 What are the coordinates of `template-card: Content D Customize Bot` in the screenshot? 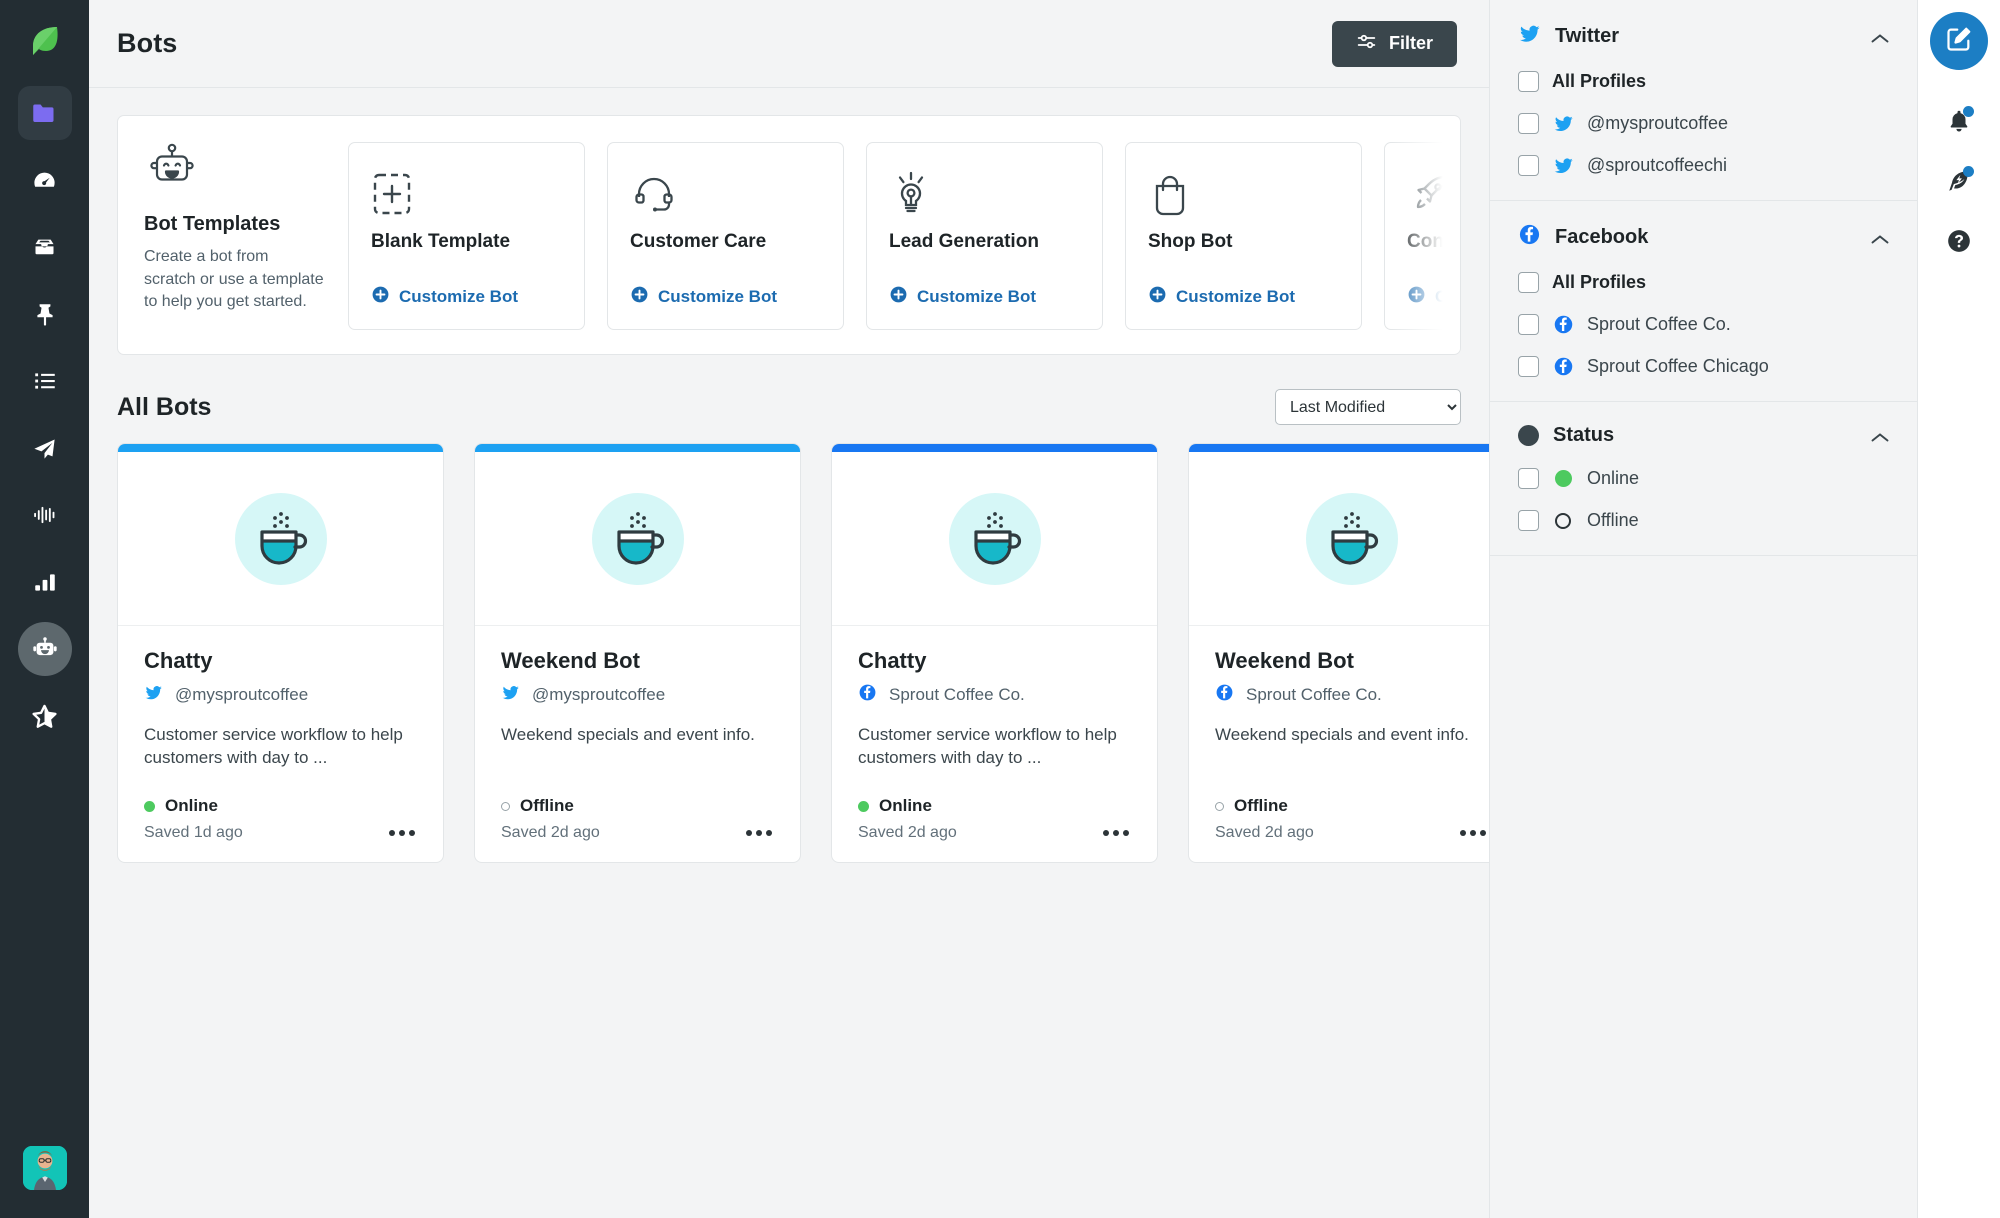 It's located at (1422, 236).